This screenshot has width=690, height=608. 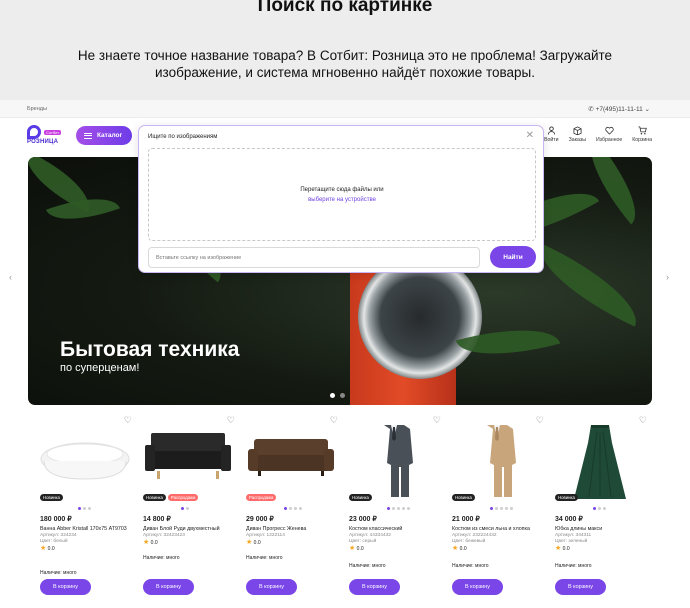 I want to click on catalog-button: Каталог, so click(x=104, y=135).